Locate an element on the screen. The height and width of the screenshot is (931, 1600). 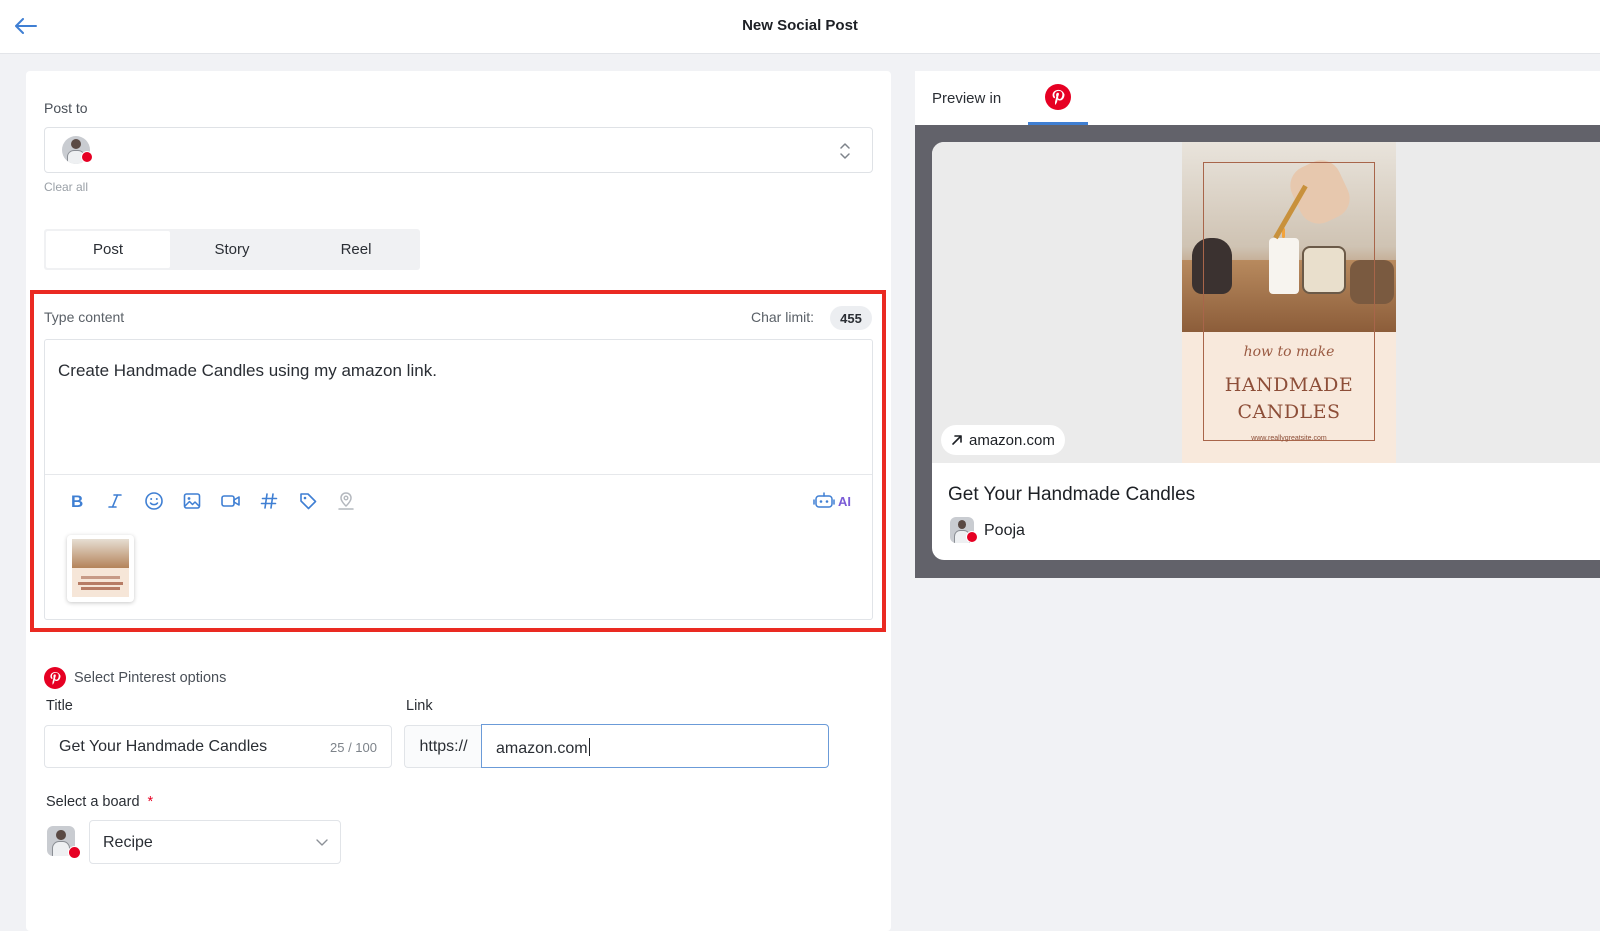
arrow-up-right-icon is located at coordinates (957, 440).